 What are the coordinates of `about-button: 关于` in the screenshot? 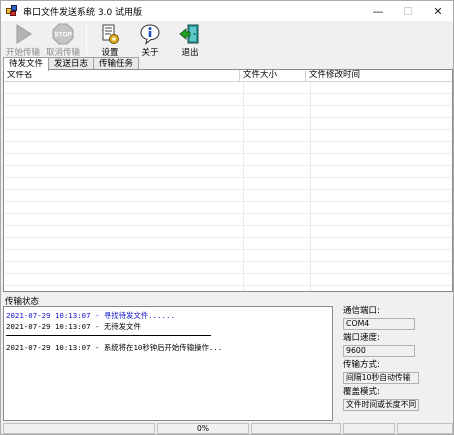 It's located at (150, 39).